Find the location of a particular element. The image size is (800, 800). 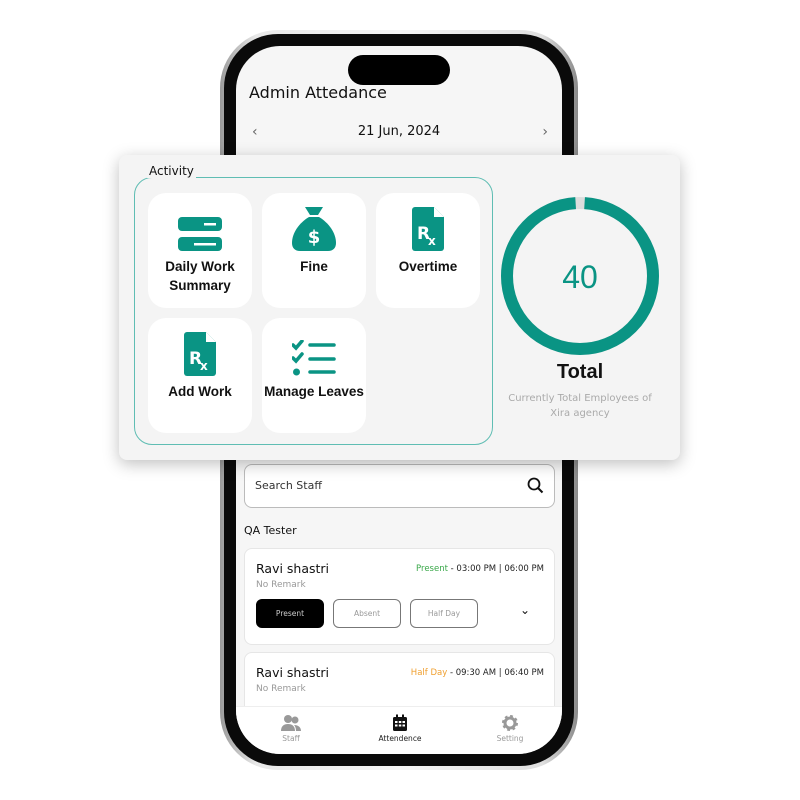

search-placeholder: Search Staff is located at coordinates (288, 485).